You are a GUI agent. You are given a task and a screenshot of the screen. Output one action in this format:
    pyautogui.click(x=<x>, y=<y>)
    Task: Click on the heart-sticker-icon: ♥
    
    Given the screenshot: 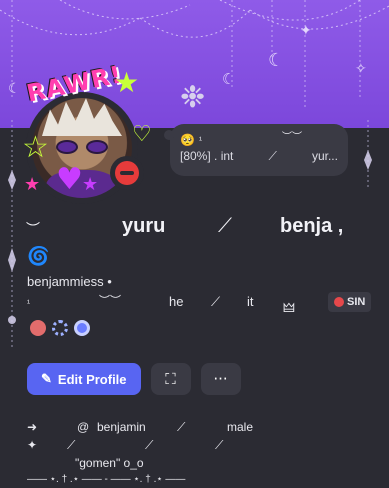 What is the action you would take?
    pyautogui.click(x=69, y=179)
    